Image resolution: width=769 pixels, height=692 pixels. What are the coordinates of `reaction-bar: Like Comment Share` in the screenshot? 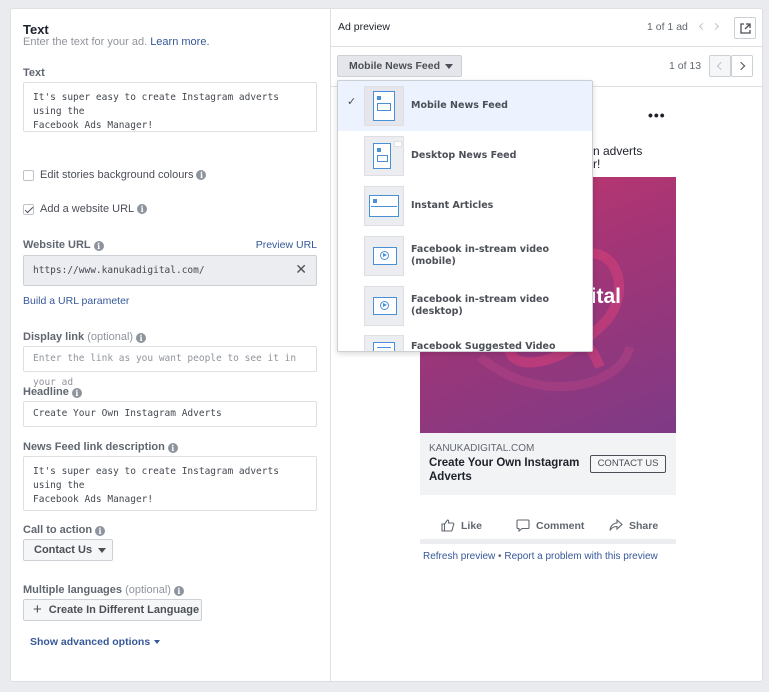 It's located at (549, 525).